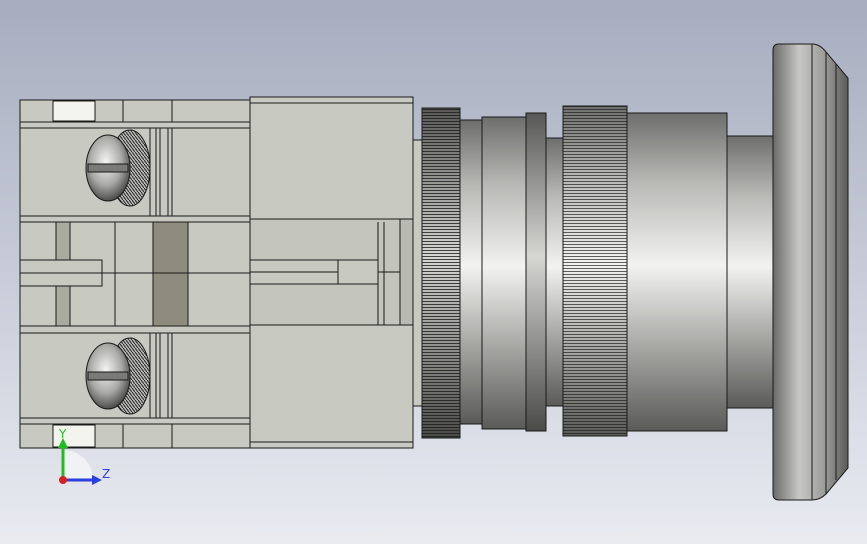  I want to click on o-ring, so click(536, 272).